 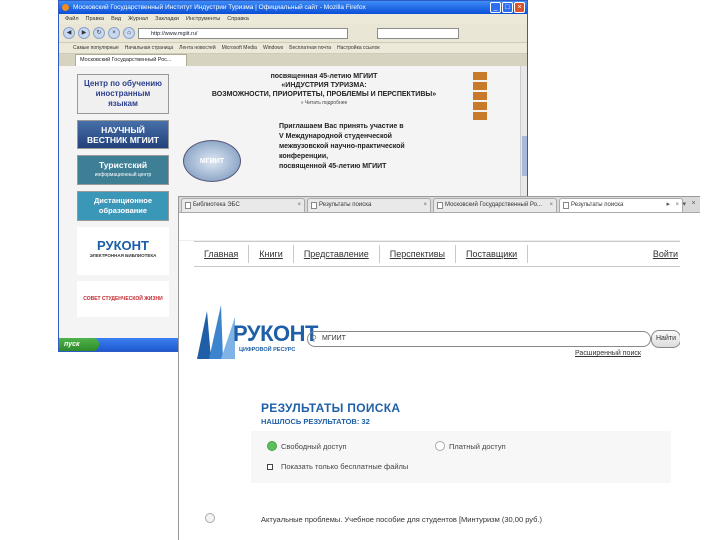 What do you see at coordinates (335, 136) in the screenshot?
I see `conference-line: V Международной студенческой` at bounding box center [335, 136].